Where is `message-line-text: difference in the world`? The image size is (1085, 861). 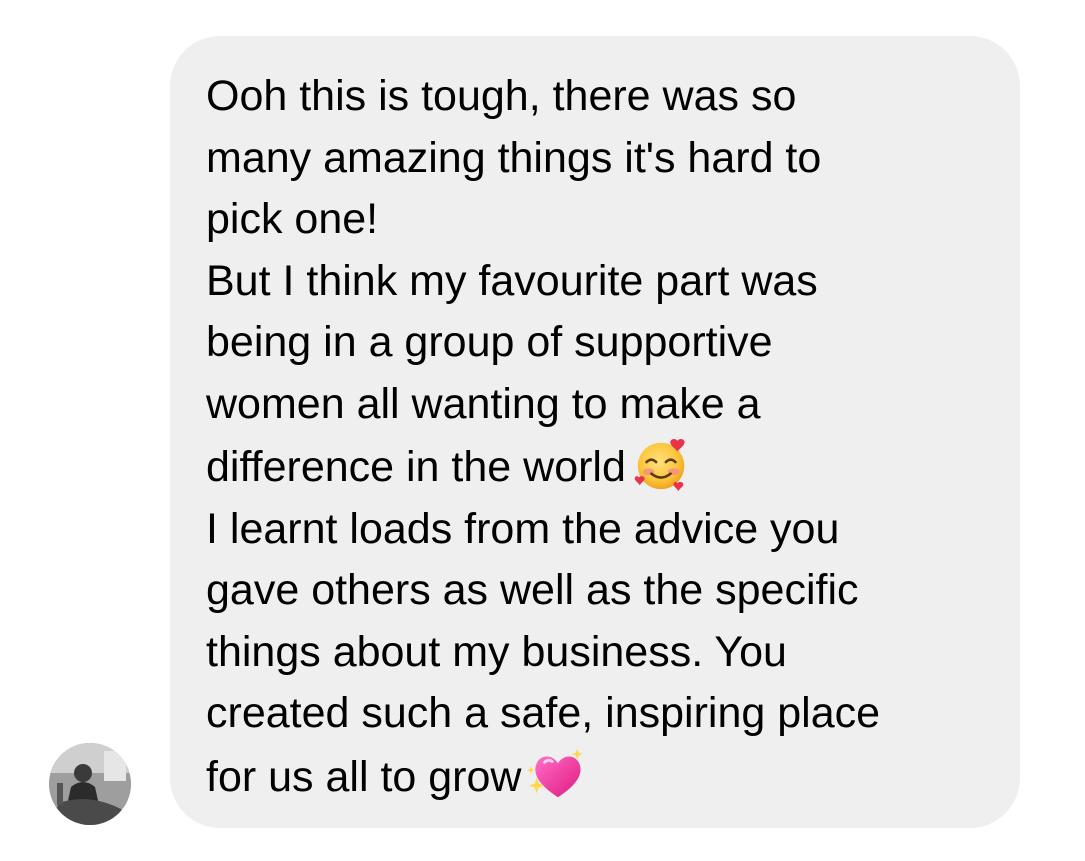 message-line-text: difference in the world is located at coordinates (416, 467).